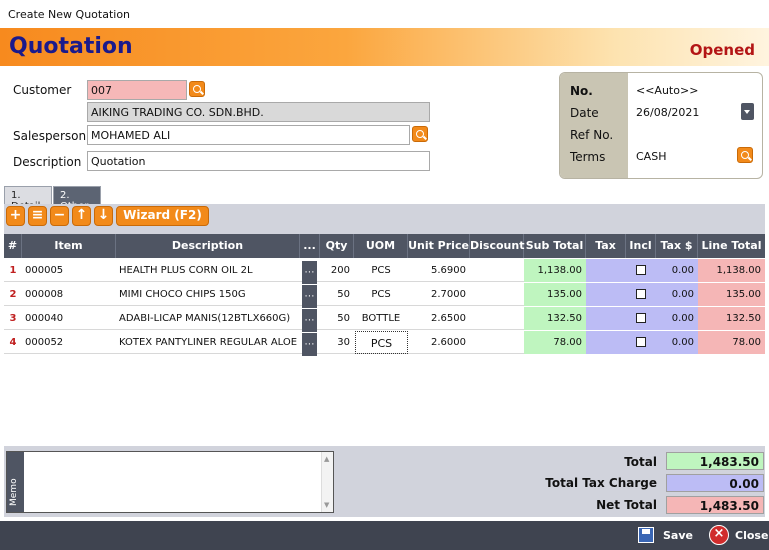 The width and height of the screenshot is (769, 550). I want to click on description-cell: ADABI-LICAP MANIS(12BTLX660G), so click(208, 318).